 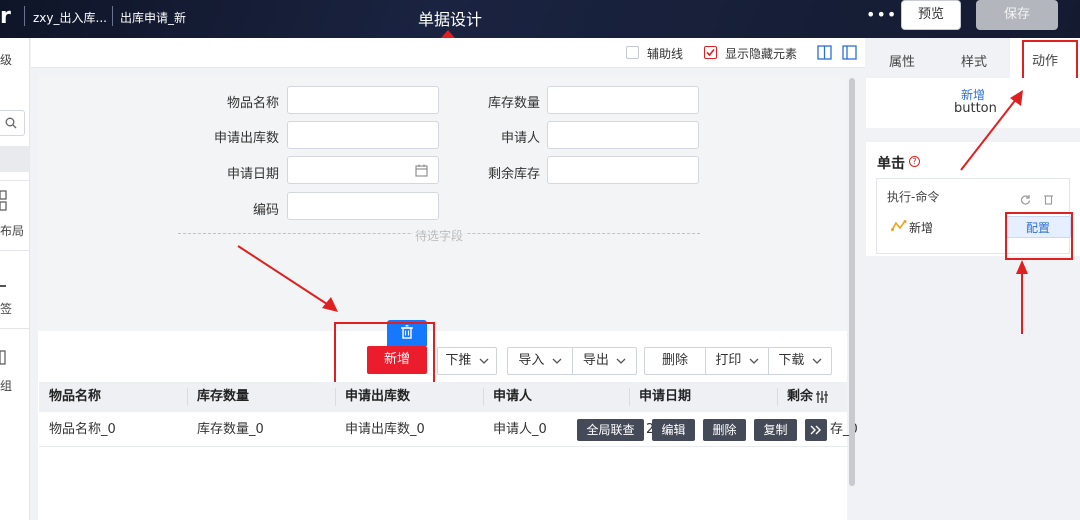 I want to click on show-hidden-checkbox, so click(x=710, y=52).